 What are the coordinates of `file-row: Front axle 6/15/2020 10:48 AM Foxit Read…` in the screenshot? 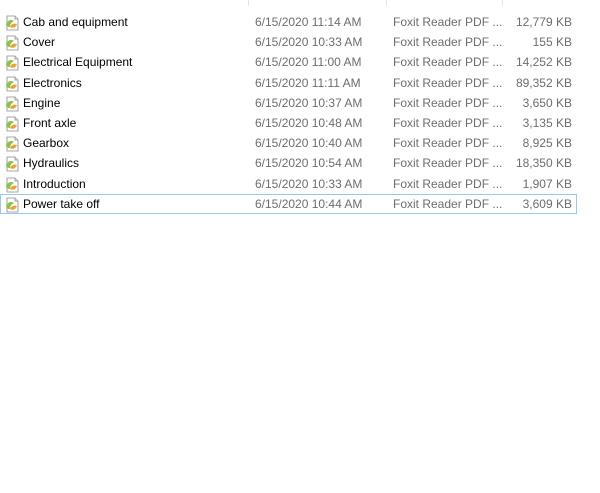 It's located at (288, 123).